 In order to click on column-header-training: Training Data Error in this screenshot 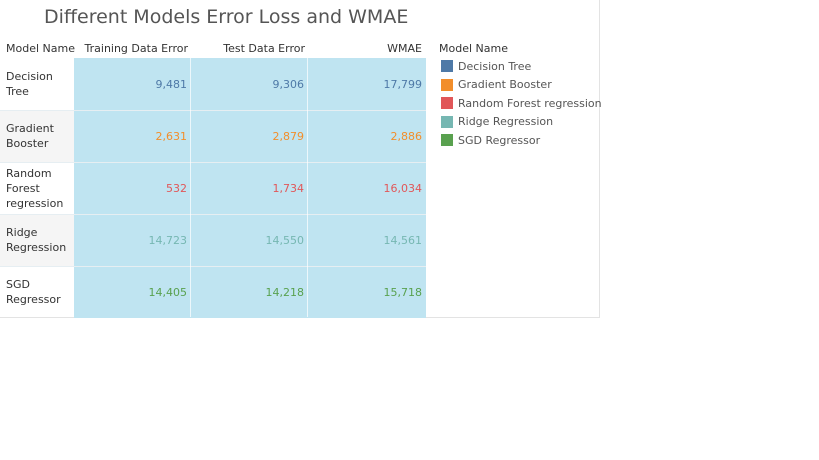, I will do `click(136, 48)`.